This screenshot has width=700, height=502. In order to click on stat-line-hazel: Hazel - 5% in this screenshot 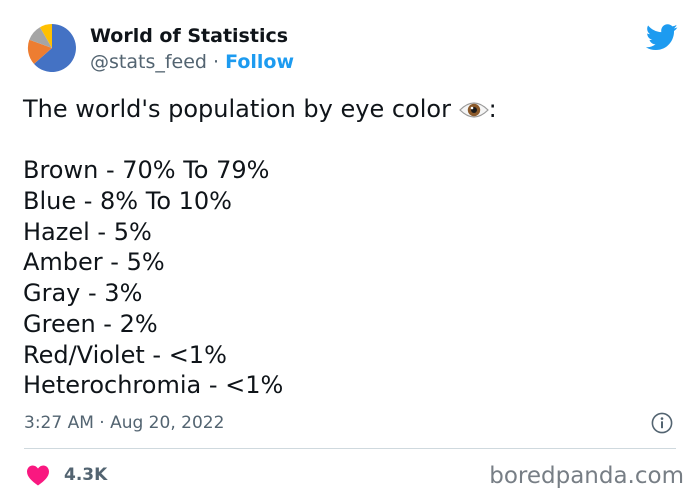, I will do `click(87, 231)`.